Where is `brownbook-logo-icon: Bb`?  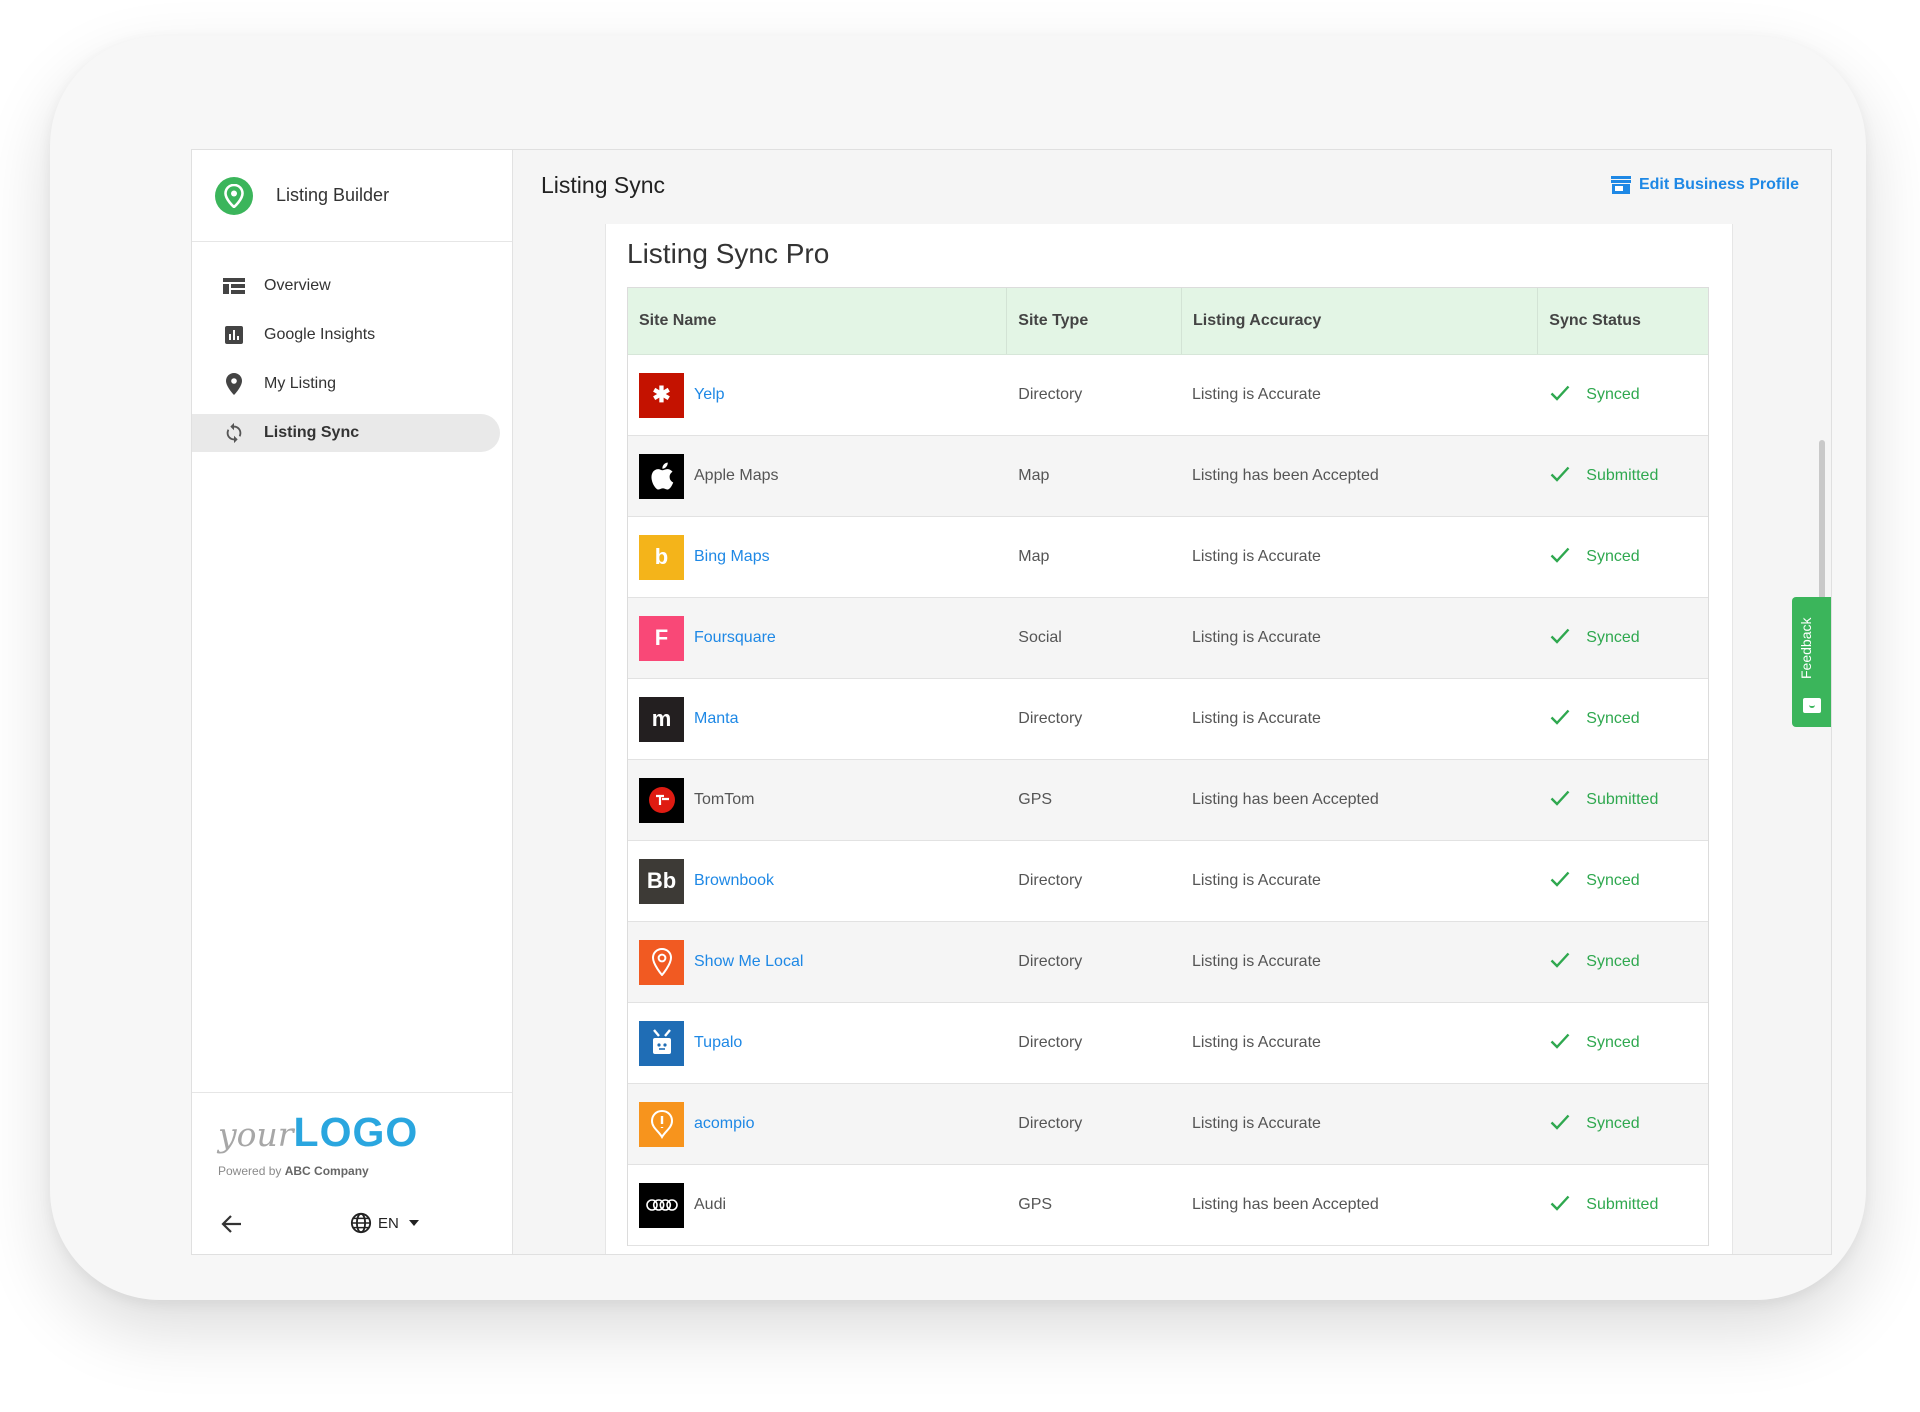 brownbook-logo-icon: Bb is located at coordinates (661, 881).